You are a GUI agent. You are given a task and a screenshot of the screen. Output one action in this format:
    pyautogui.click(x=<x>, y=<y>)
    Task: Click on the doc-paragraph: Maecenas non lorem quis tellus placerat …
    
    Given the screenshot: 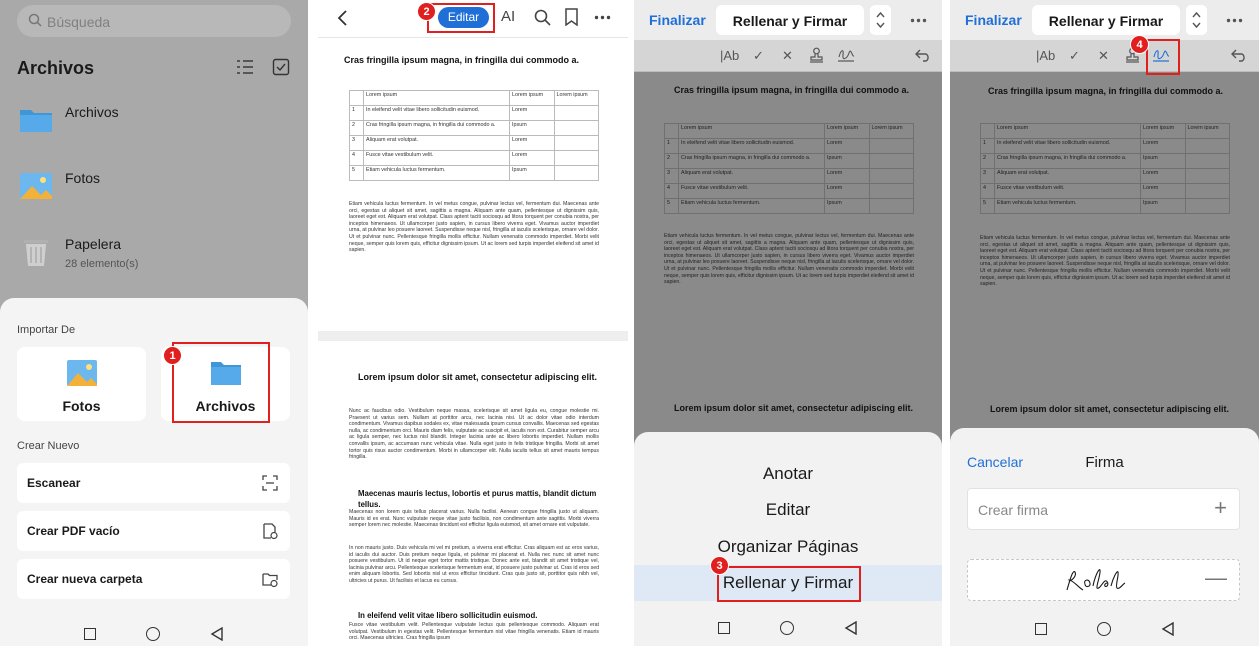 What is the action you would take?
    pyautogui.click(x=474, y=519)
    